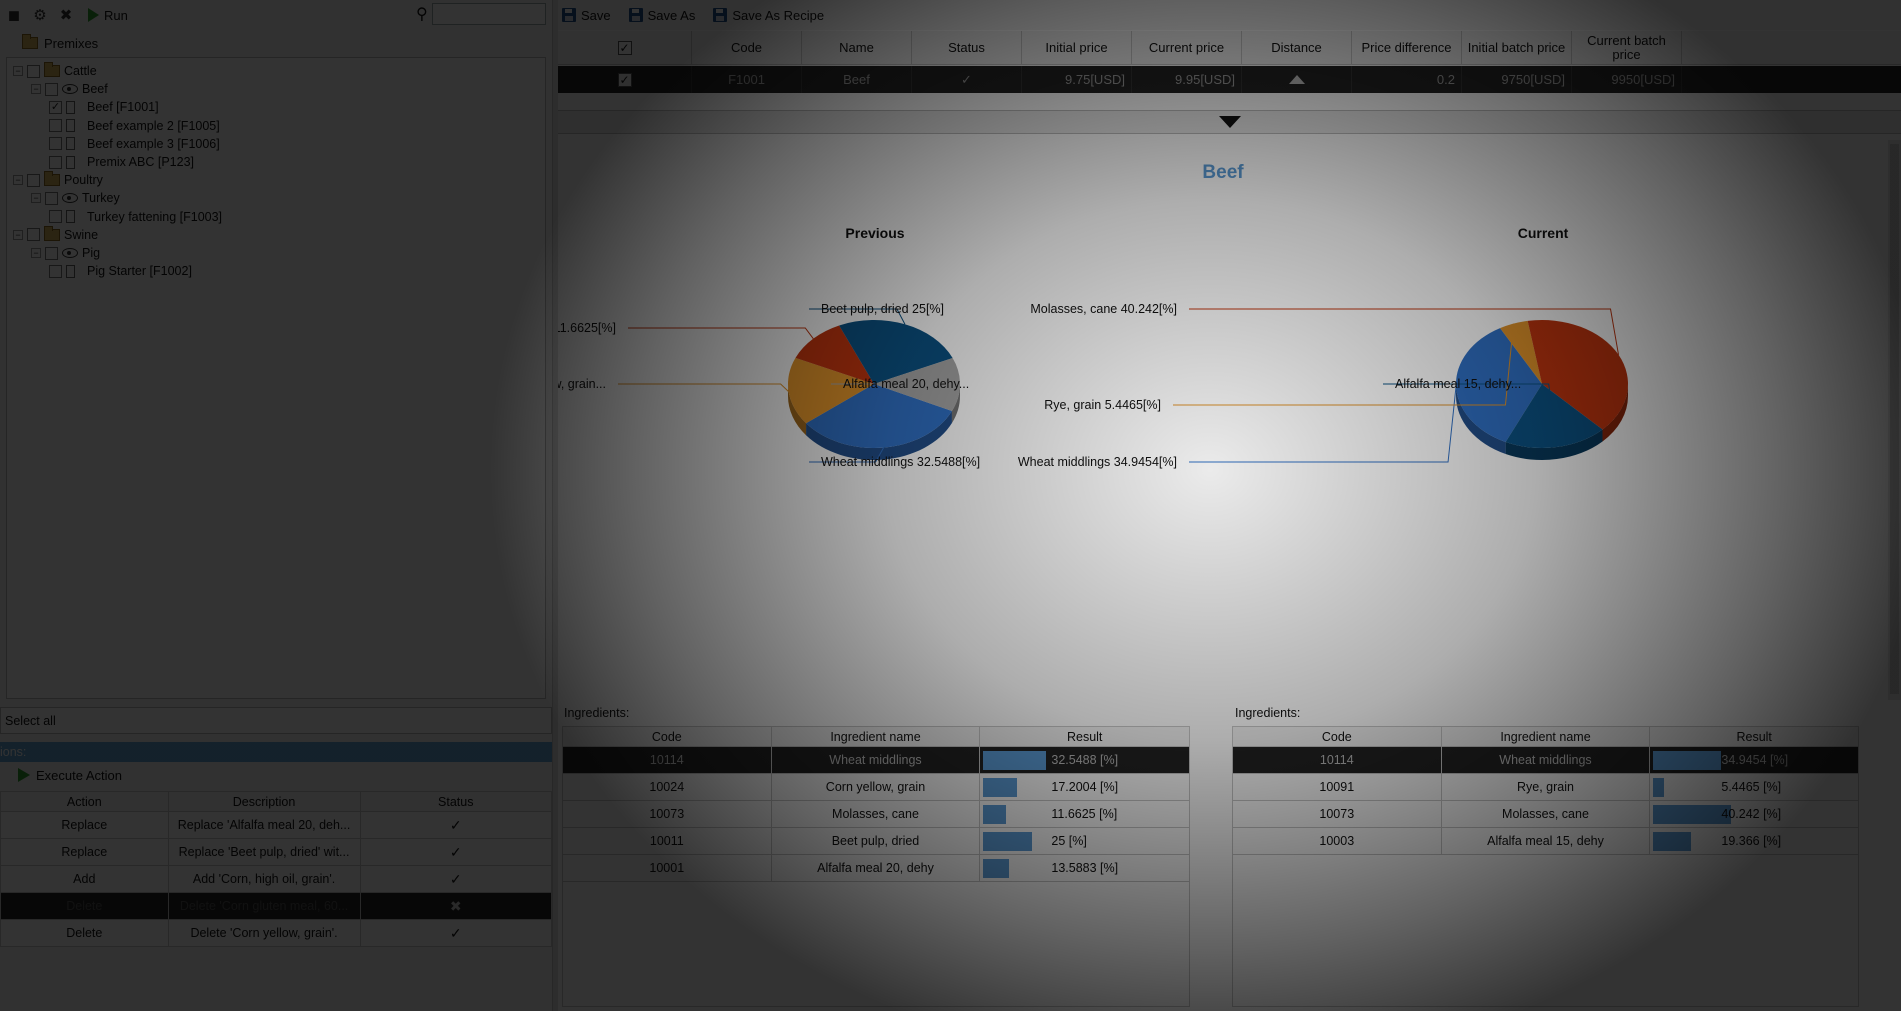  Describe the element at coordinates (1627, 79) in the screenshot. I see `row-current-batch-price: 9950[USD]` at that location.